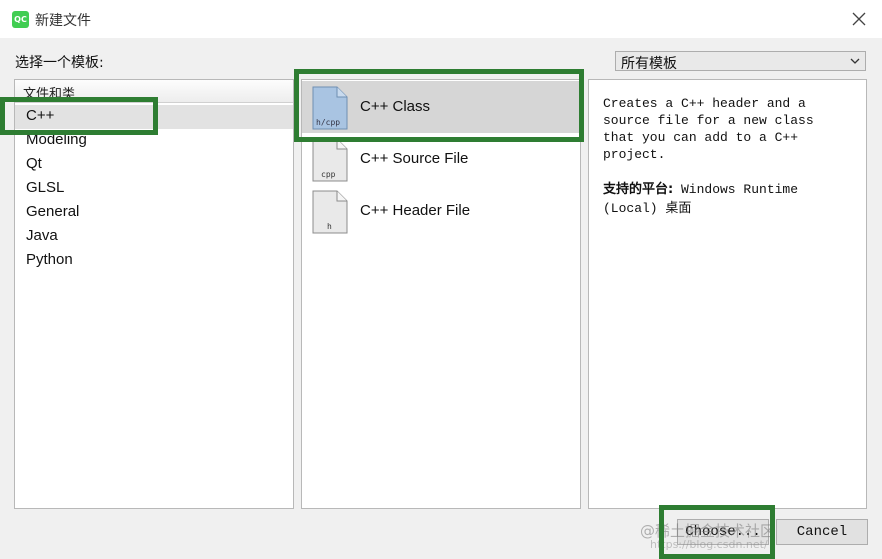 The width and height of the screenshot is (882, 559). Describe the element at coordinates (154, 141) in the screenshot. I see `category-item-modeling: Modeling` at that location.